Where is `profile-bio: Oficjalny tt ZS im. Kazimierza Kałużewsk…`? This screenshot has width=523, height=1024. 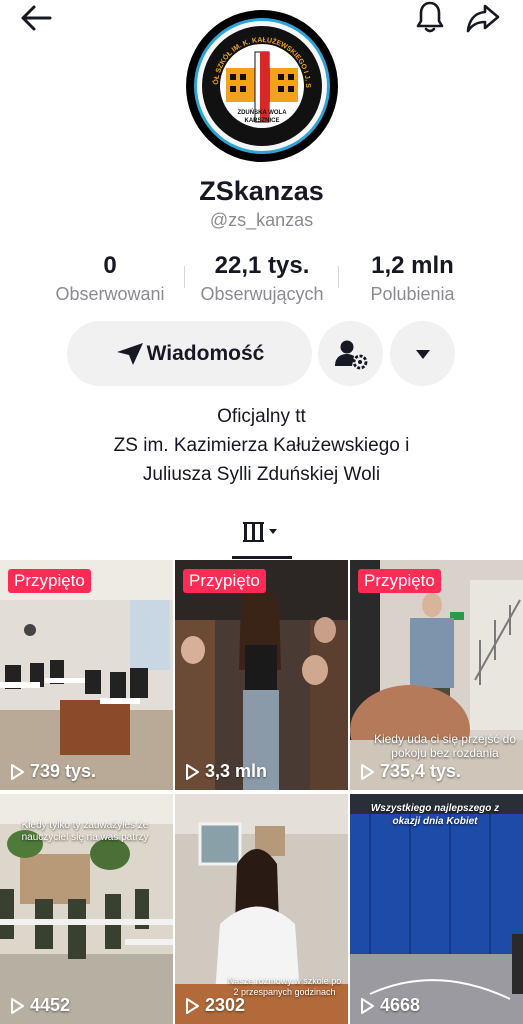
profile-bio: Oficjalny tt ZS im. Kazimierza Kałużewsk… is located at coordinates (261, 445).